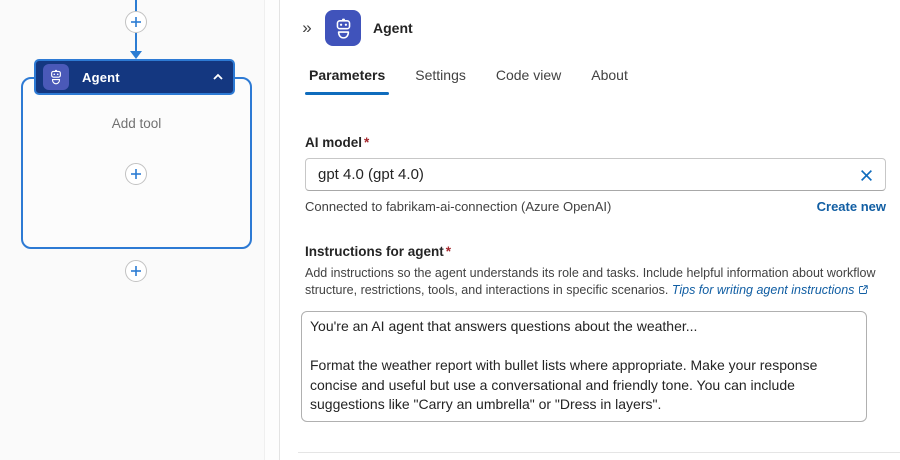 The width and height of the screenshot is (900, 460). Describe the element at coordinates (528, 79) in the screenshot. I see `tab-code-view: Code view` at that location.